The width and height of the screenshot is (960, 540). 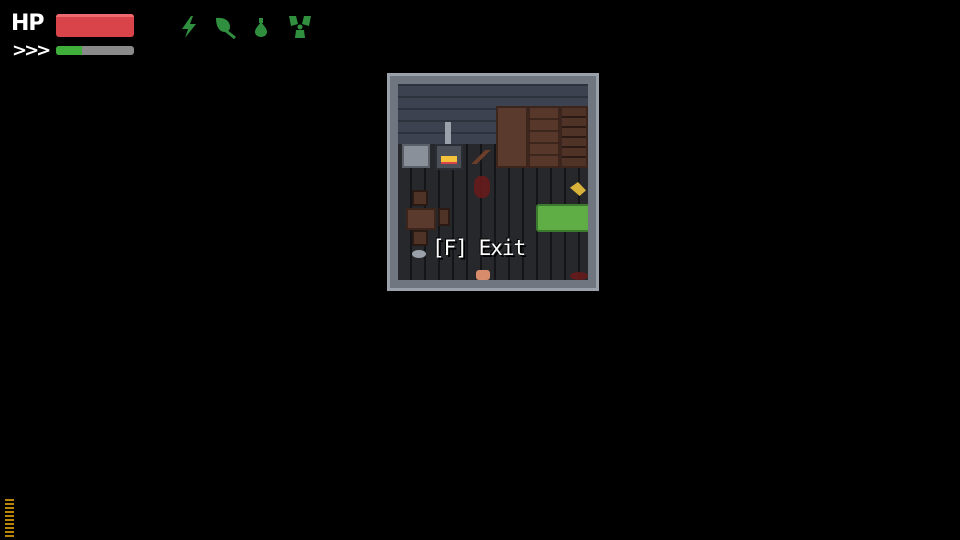 I want to click on bookshelf, so click(x=574, y=137).